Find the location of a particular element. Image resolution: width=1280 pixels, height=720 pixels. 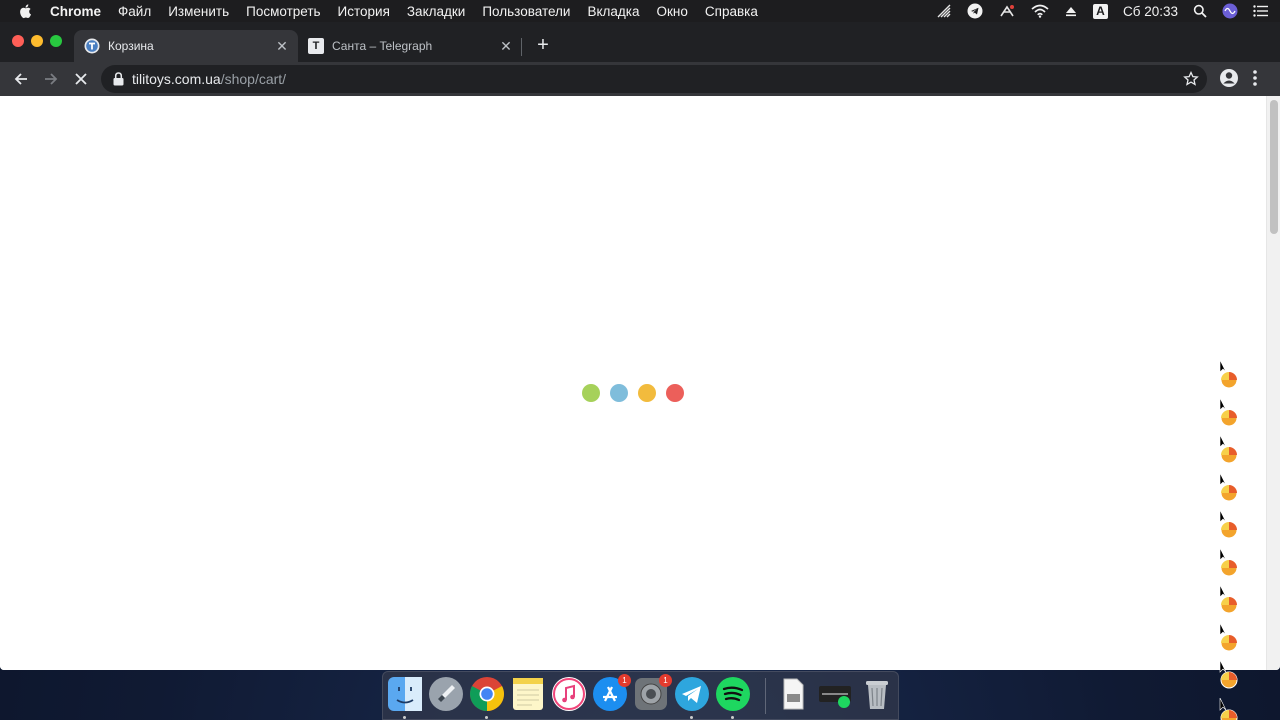

dock-chrome is located at coordinates (487, 697).